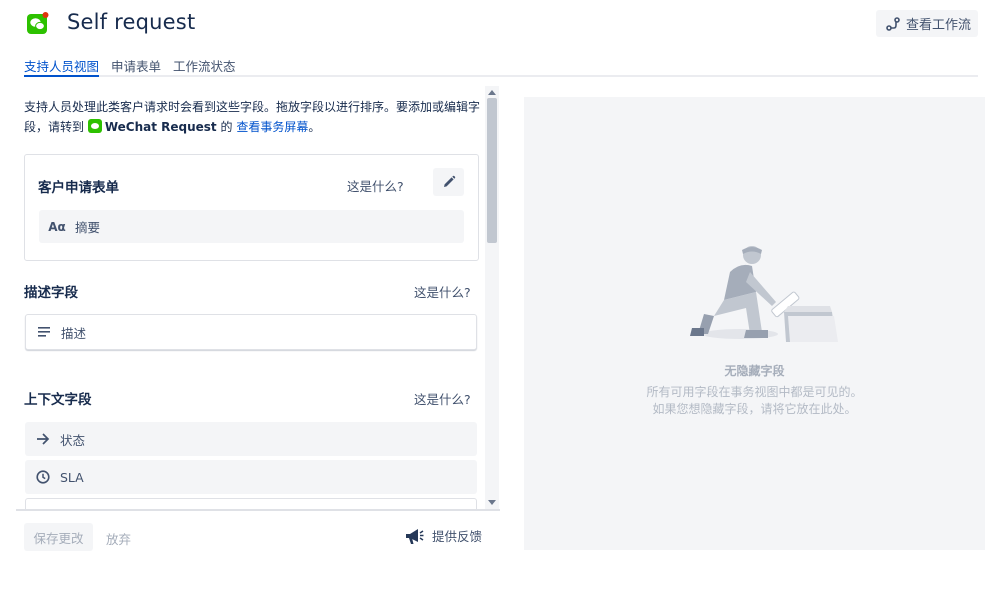  Describe the element at coordinates (131, 22) in the screenshot. I see `page-title: Self request` at that location.